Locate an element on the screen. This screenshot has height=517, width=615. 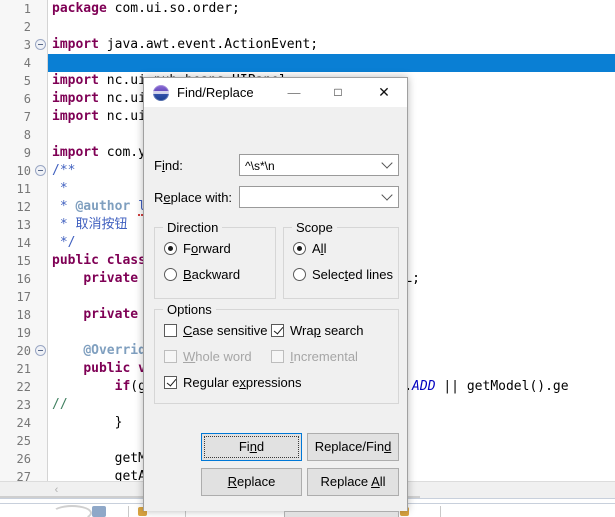
find-button: Find is located at coordinates (251, 447).